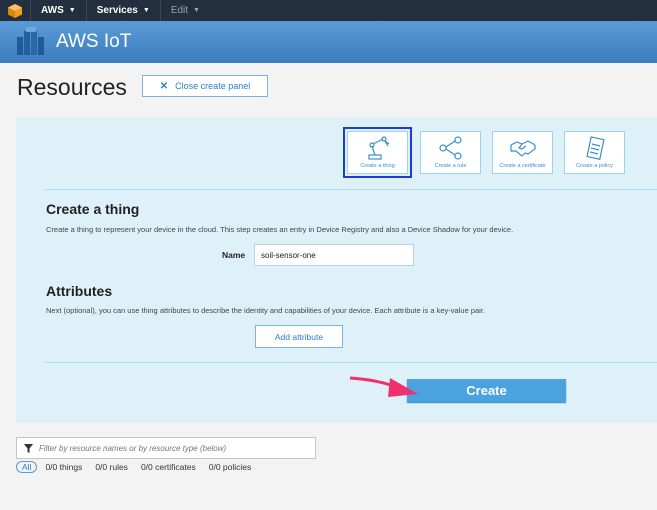  Describe the element at coordinates (213, 86) in the screenshot. I see `close-create-panel-label: Close create panel` at that location.